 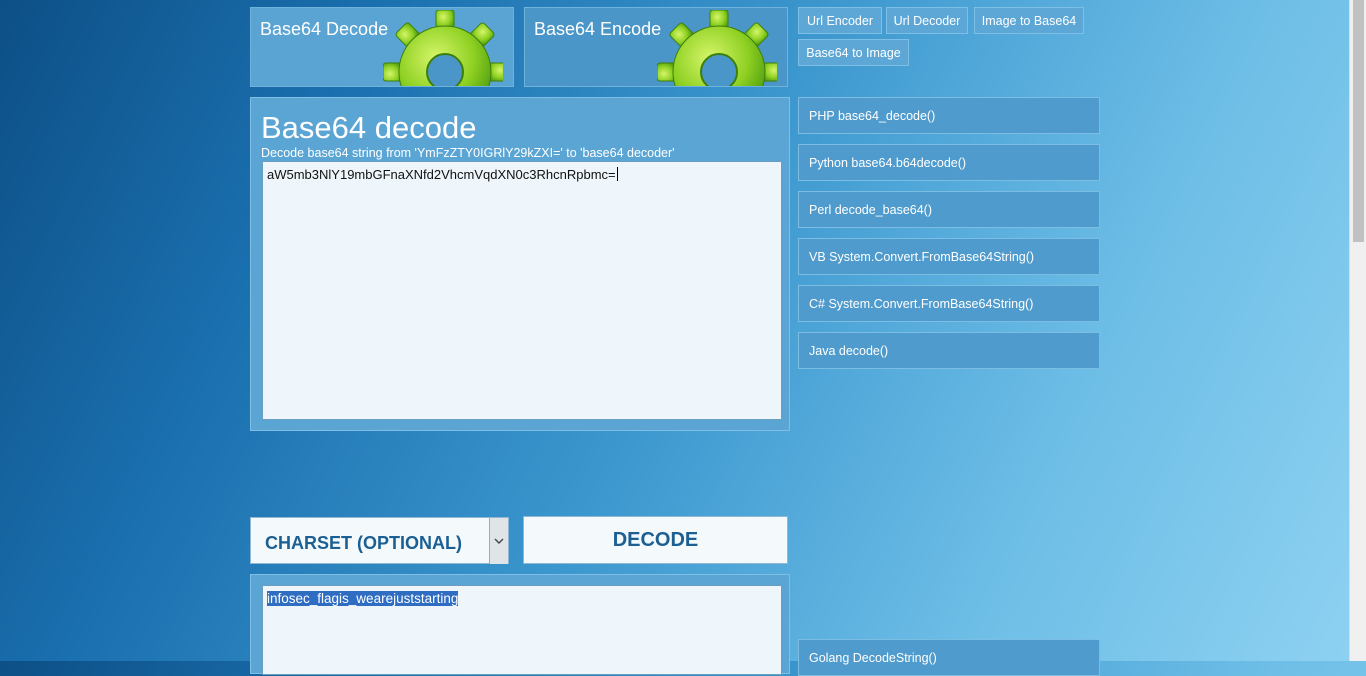 What do you see at coordinates (949, 350) in the screenshot?
I see `sidebar-item-java: Java decode()` at bounding box center [949, 350].